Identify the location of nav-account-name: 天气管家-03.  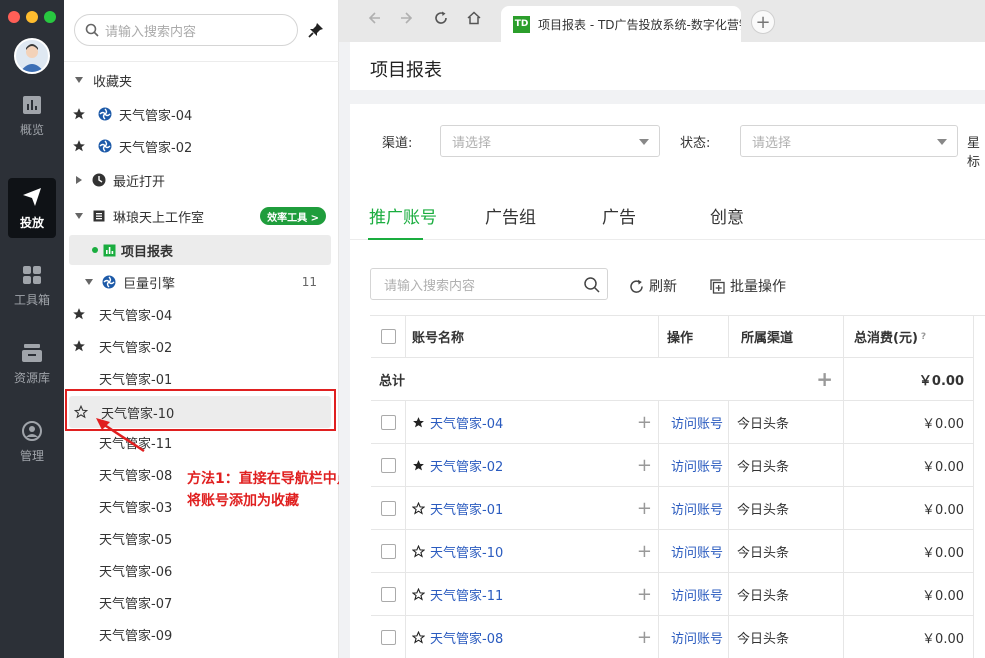
(136, 508).